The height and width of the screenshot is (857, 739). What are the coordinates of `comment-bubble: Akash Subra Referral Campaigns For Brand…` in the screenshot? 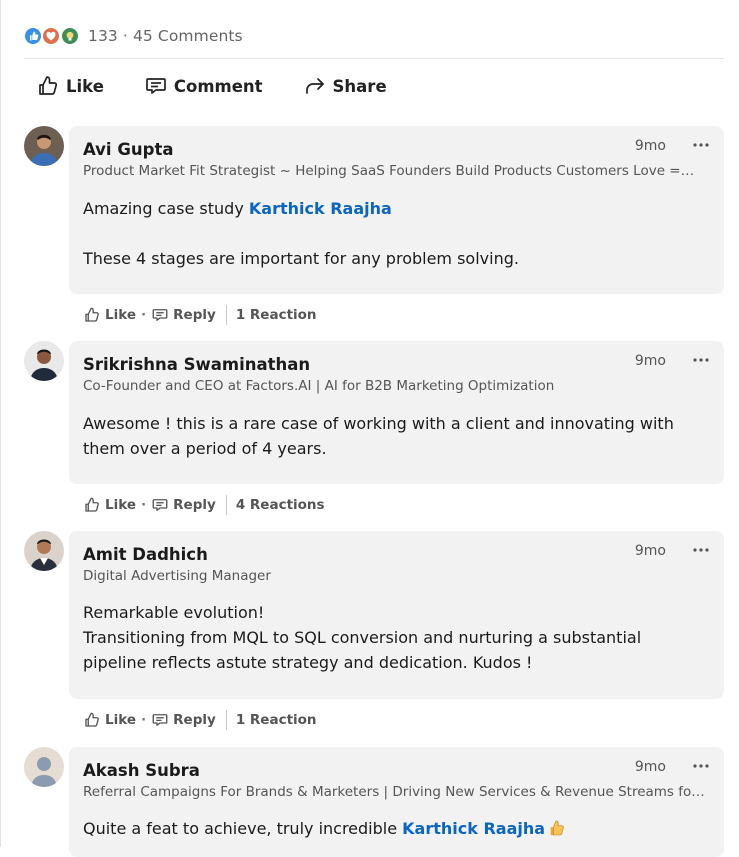 It's located at (396, 802).